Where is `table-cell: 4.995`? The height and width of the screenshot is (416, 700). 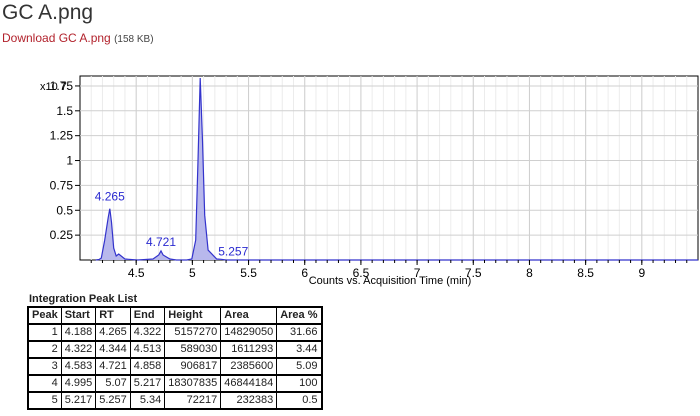 table-cell: 4.995 is located at coordinates (78, 383).